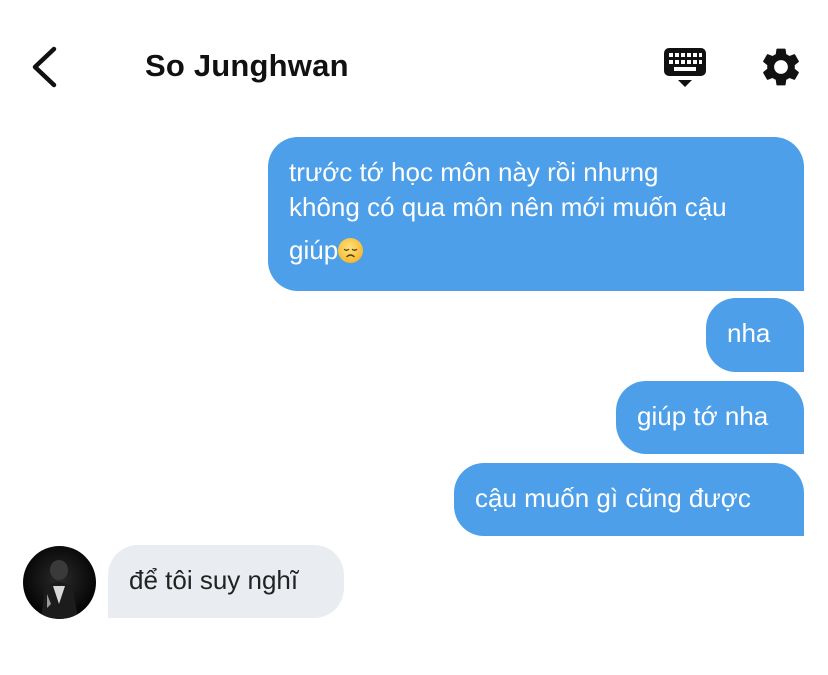 The image size is (828, 675). I want to click on gear-icon, so click(781, 67).